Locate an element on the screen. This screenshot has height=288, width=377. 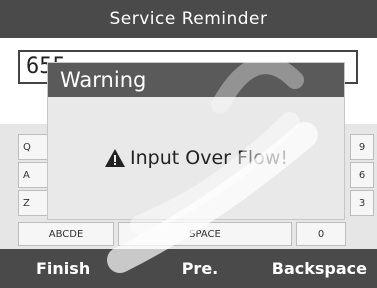
title-bar: Service Reminder is located at coordinates (188, 19).